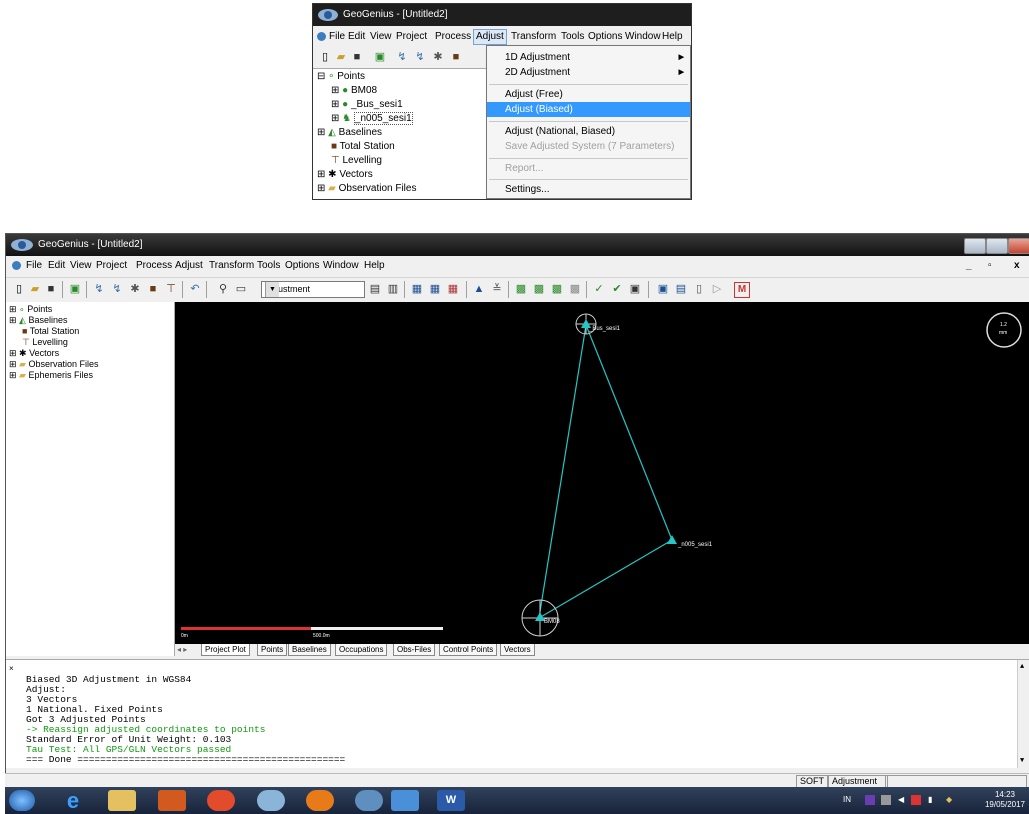  I want to click on tree-baselines: ⊞ ◭ Baselines, so click(38, 320).